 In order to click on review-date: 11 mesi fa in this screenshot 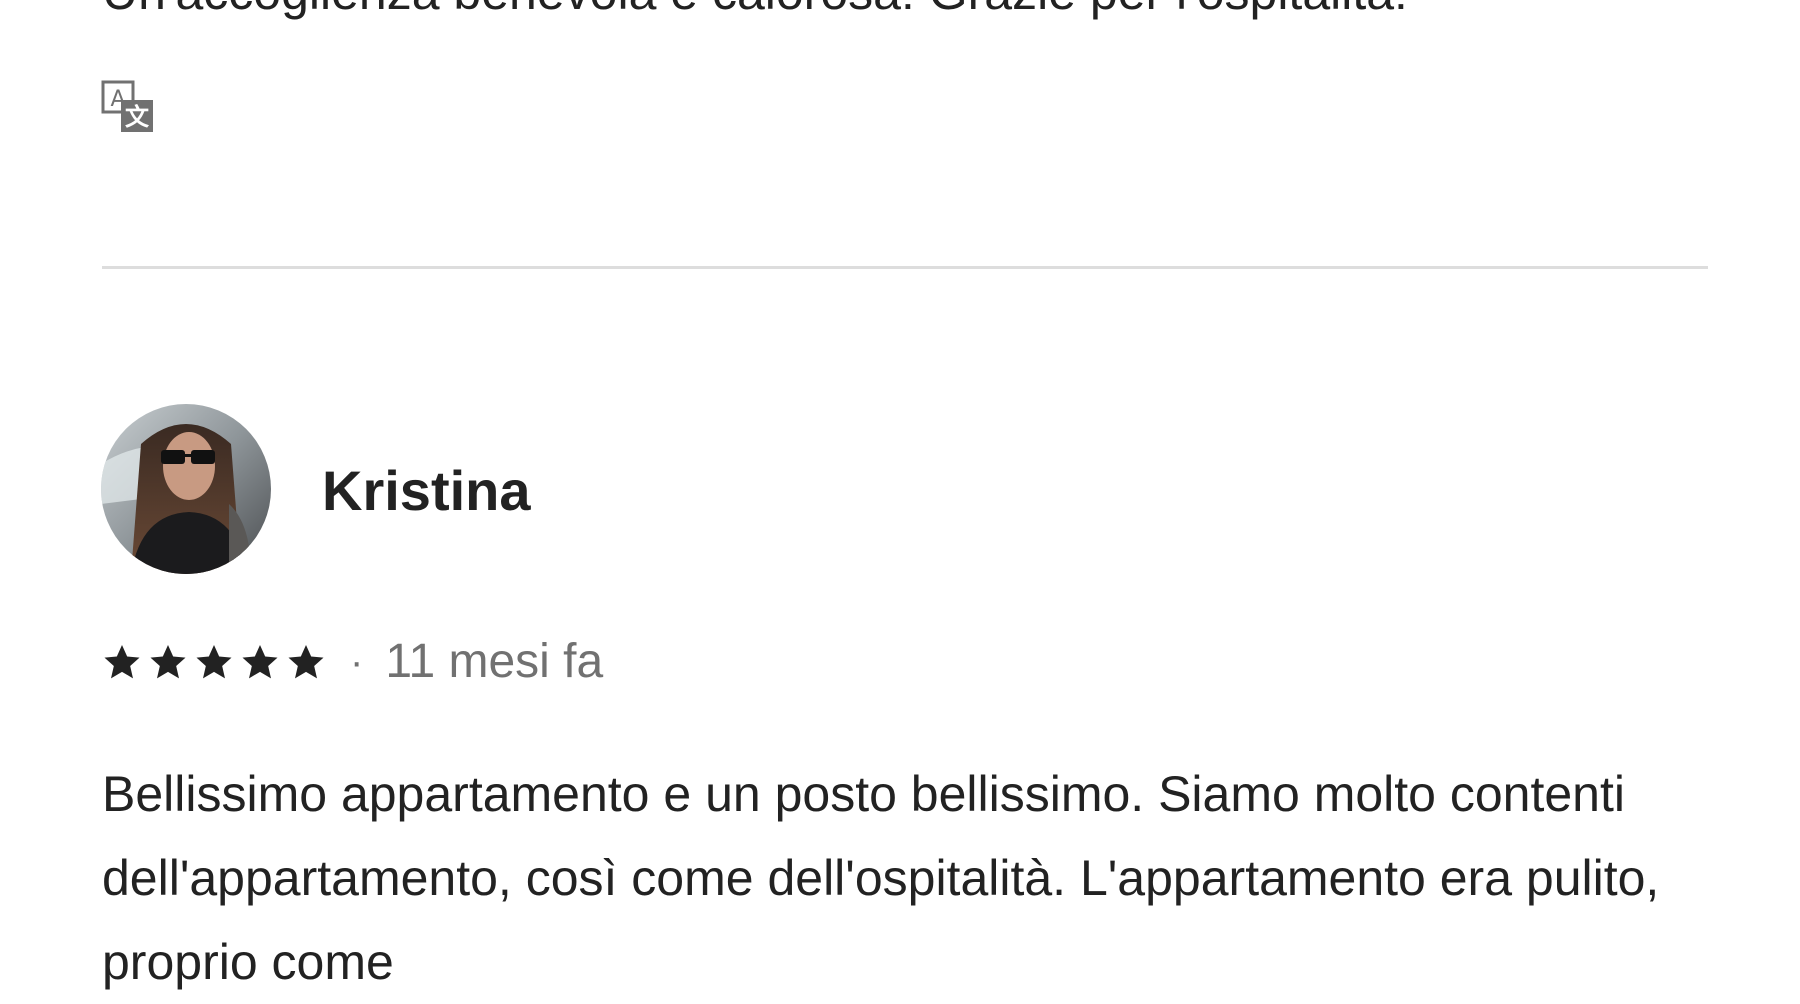, I will do `click(494, 661)`.